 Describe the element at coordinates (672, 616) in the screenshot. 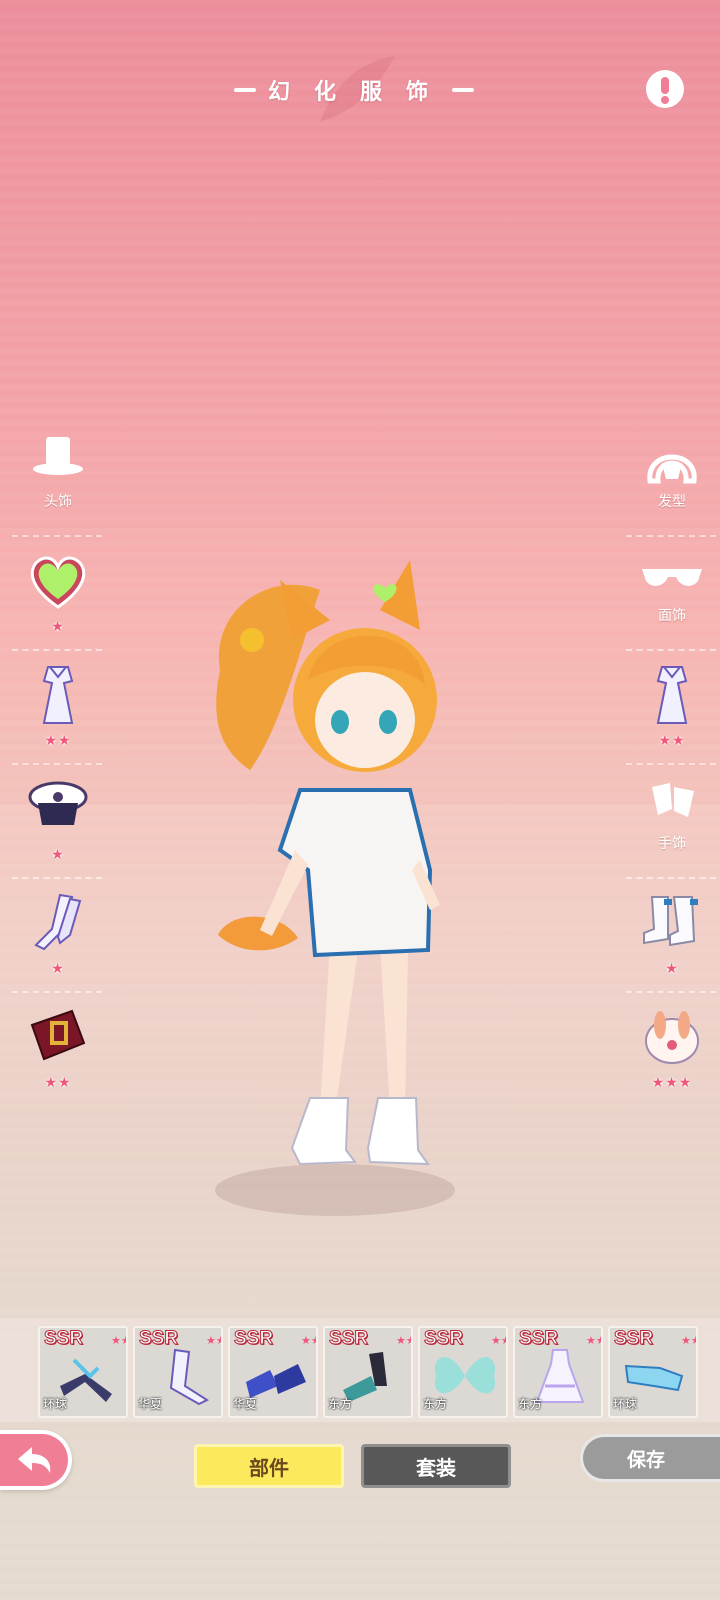

I see `slot-label: 面饰` at that location.